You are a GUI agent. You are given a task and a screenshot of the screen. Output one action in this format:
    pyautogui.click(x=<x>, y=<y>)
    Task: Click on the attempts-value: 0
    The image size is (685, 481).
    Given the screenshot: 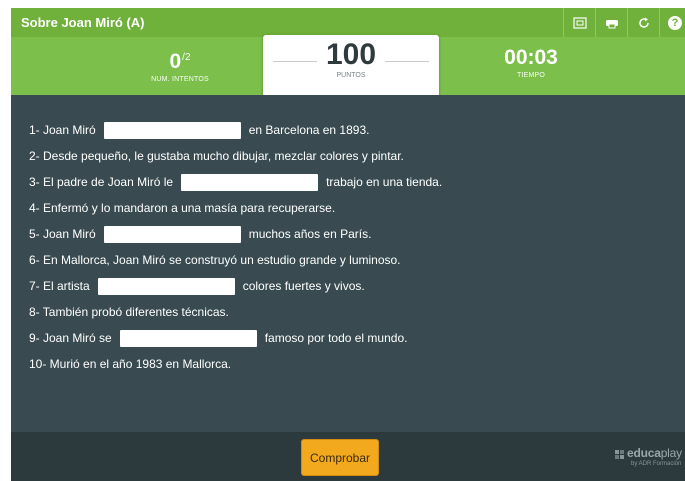 What is the action you would take?
    pyautogui.click(x=175, y=61)
    